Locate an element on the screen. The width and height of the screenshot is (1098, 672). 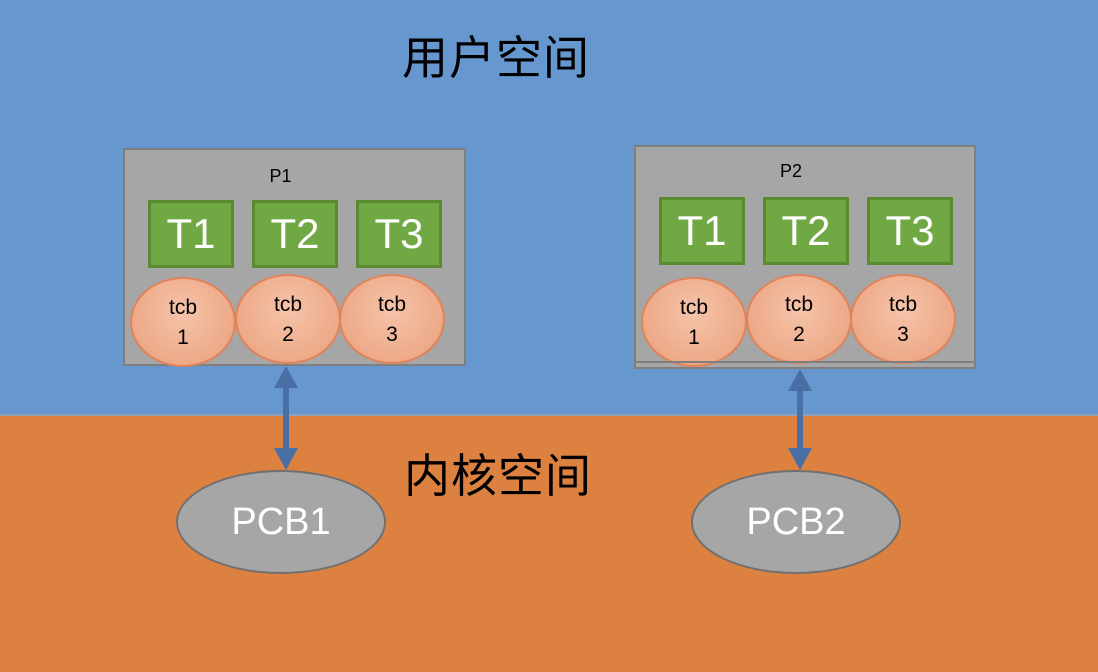
arrow-p1-pcb1 is located at coordinates (286, 418).